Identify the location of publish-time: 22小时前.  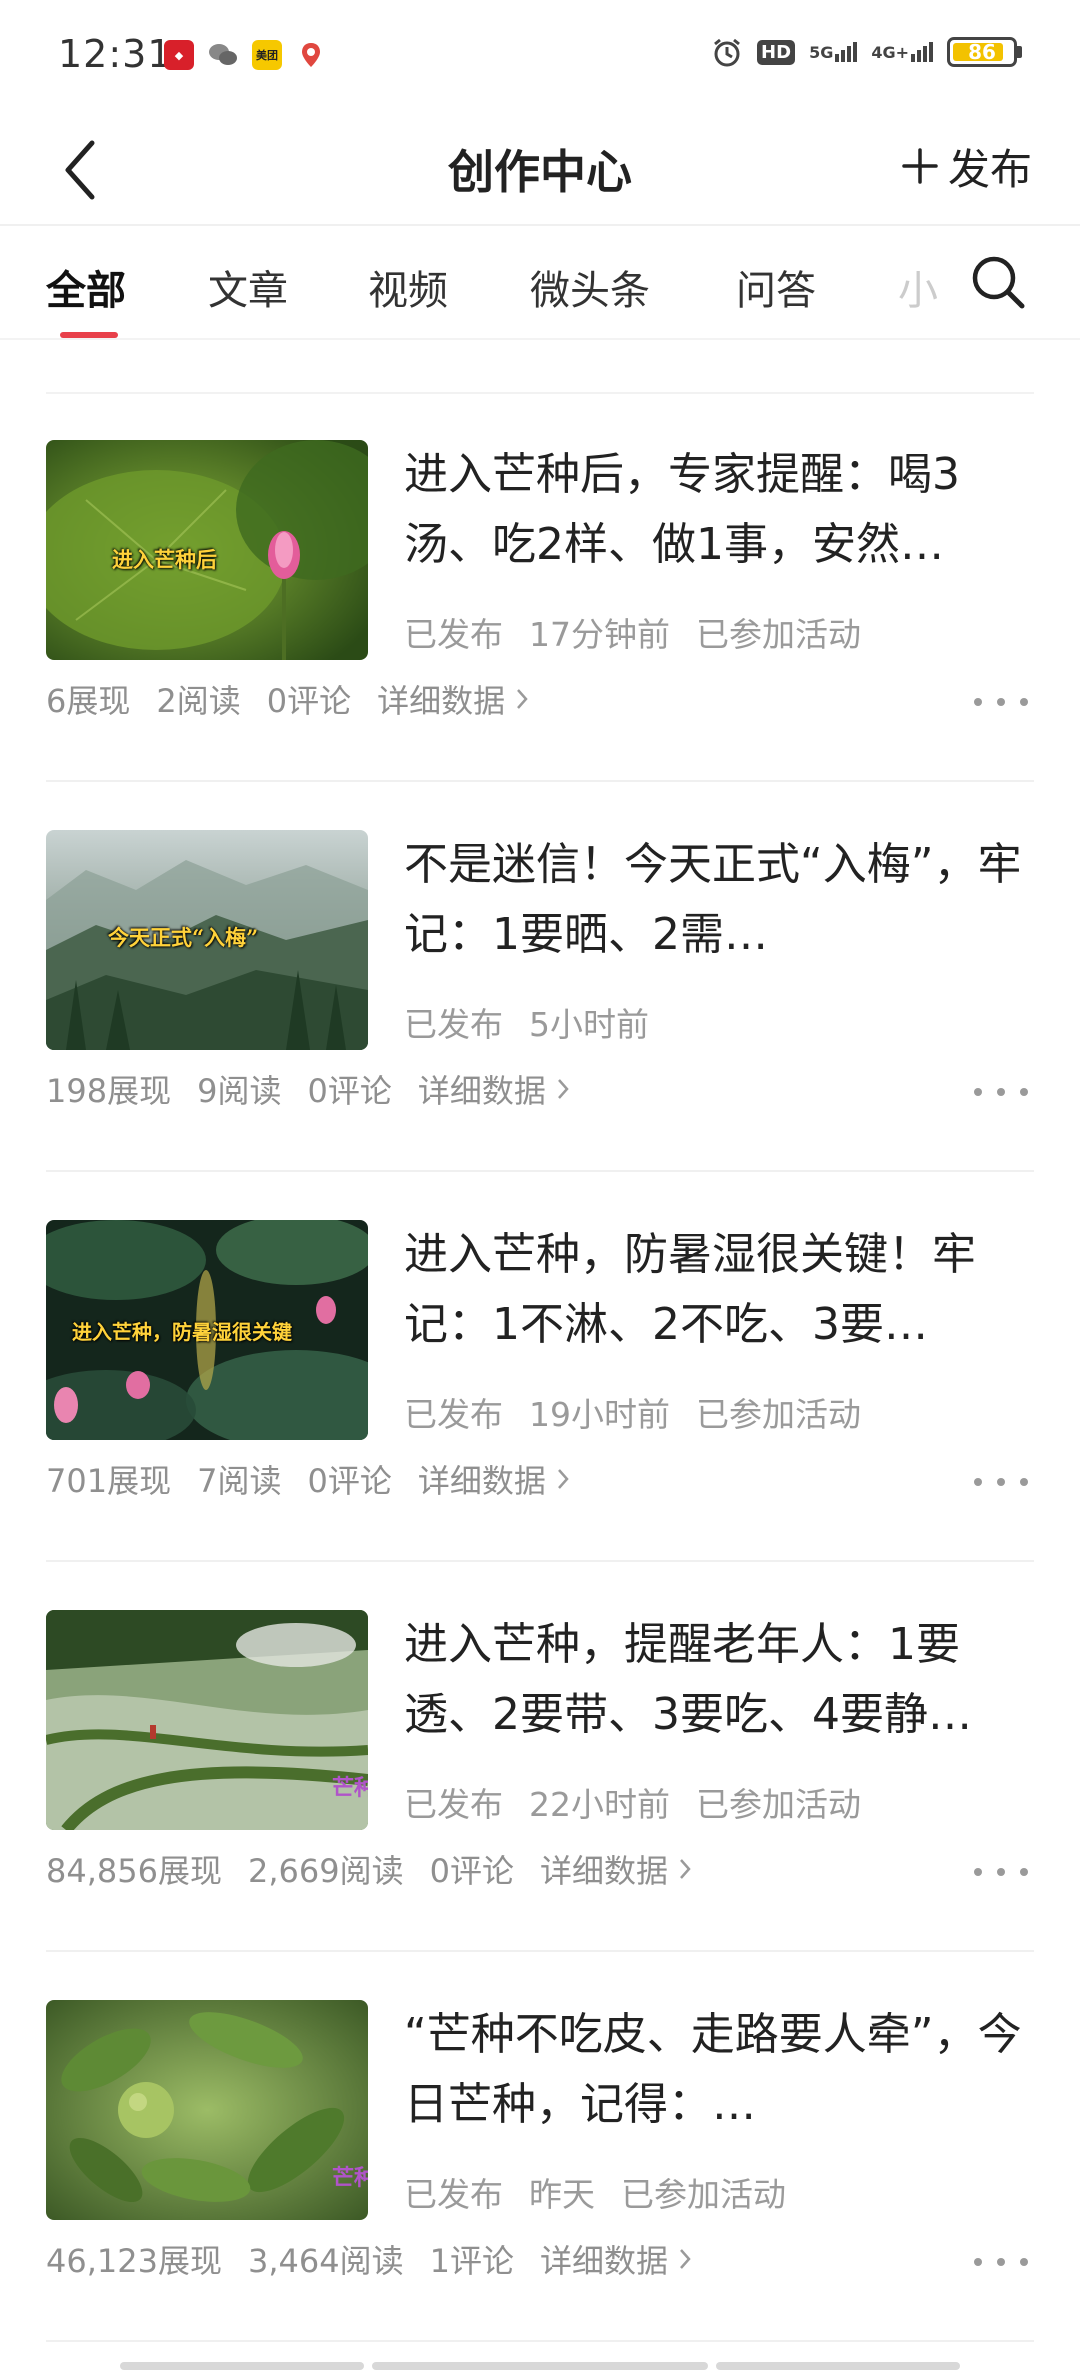
(599, 1804).